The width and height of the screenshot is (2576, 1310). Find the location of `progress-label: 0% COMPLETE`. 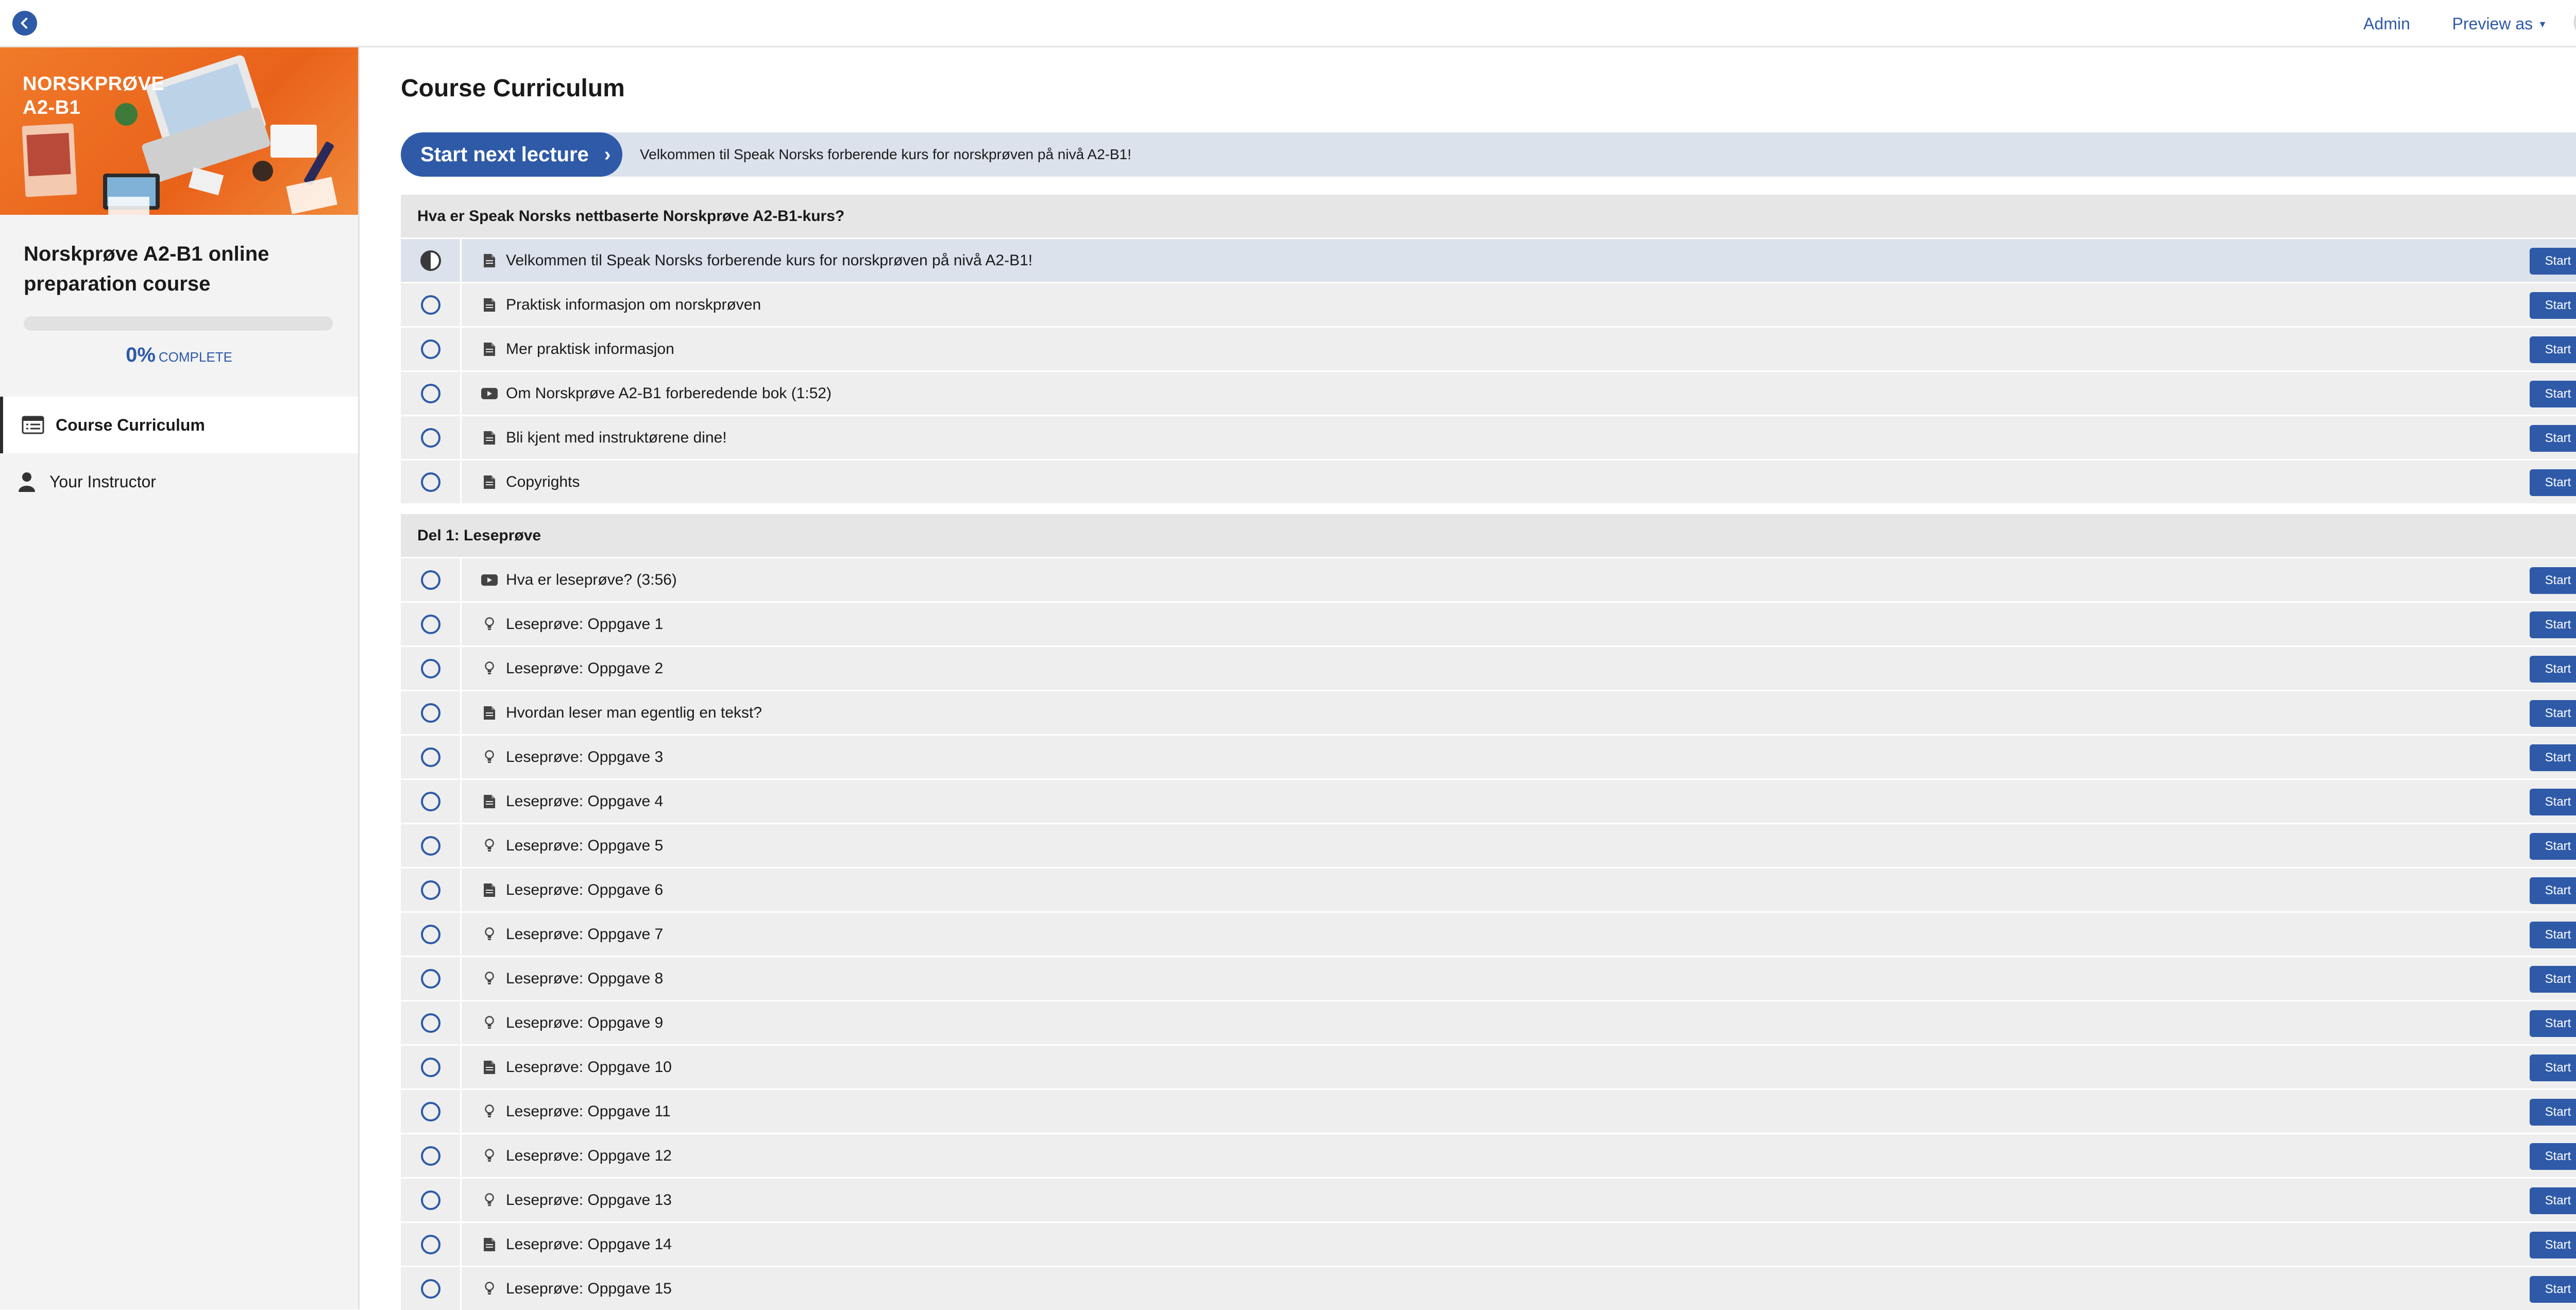

progress-label: 0% COMPLETE is located at coordinates (179, 355).